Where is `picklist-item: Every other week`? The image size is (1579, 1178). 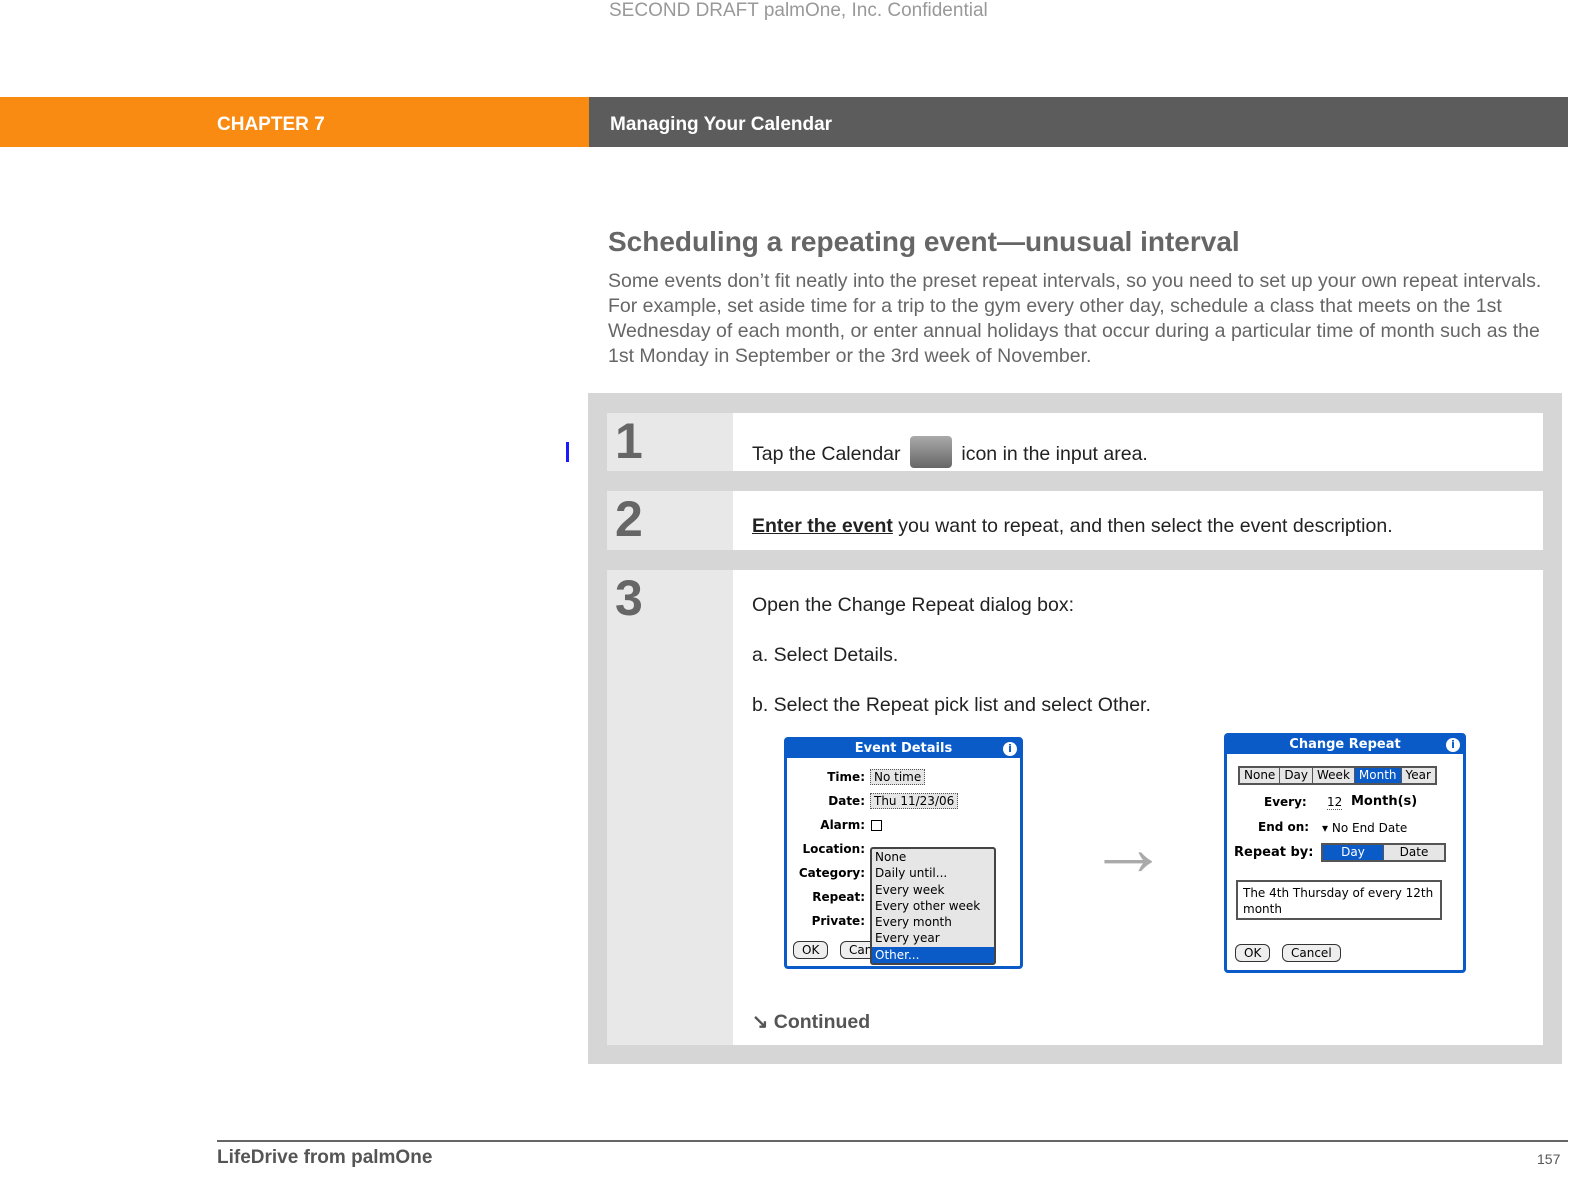
picklist-item: Every other week is located at coordinates (933, 906).